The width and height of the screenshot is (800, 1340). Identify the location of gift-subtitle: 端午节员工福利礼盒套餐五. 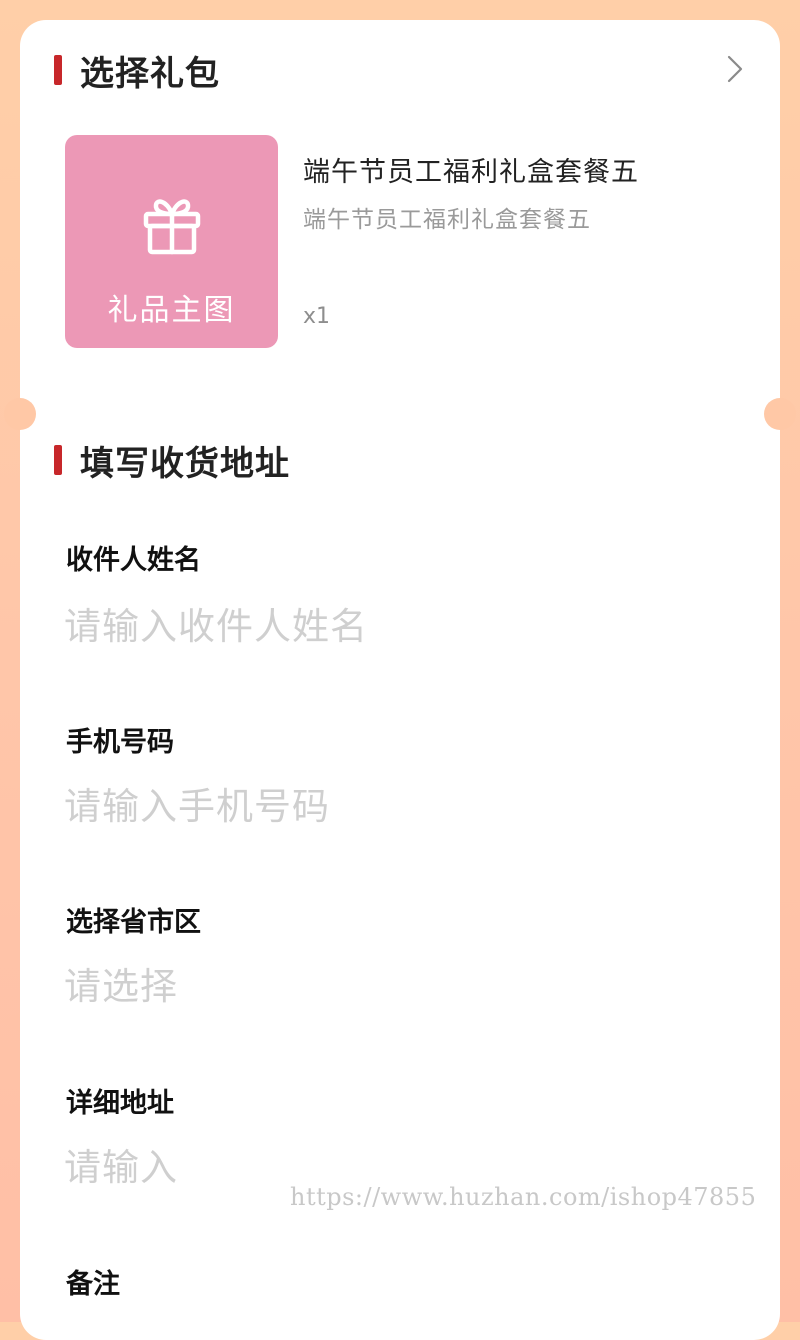
(447, 220).